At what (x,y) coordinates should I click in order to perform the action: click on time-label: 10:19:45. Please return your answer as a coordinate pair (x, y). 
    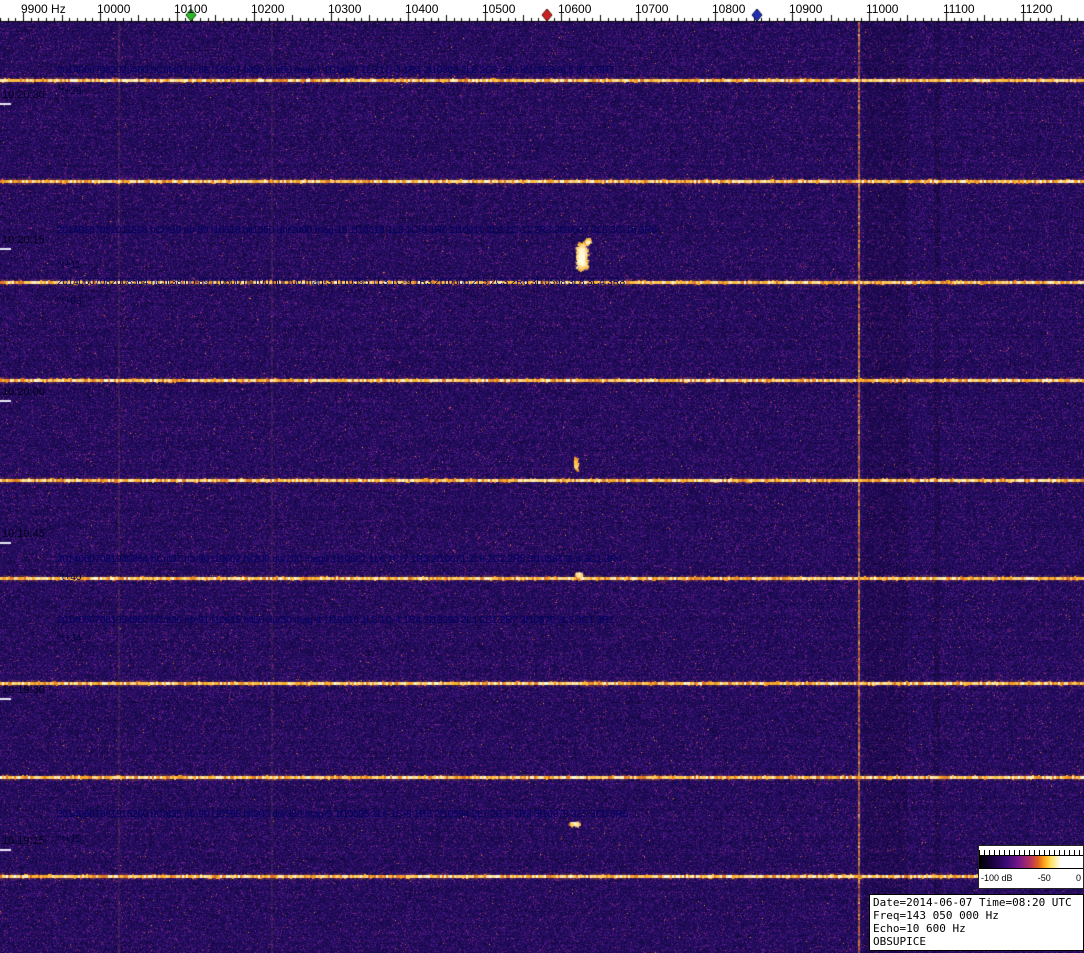
    Looking at the image, I should click on (23, 534).